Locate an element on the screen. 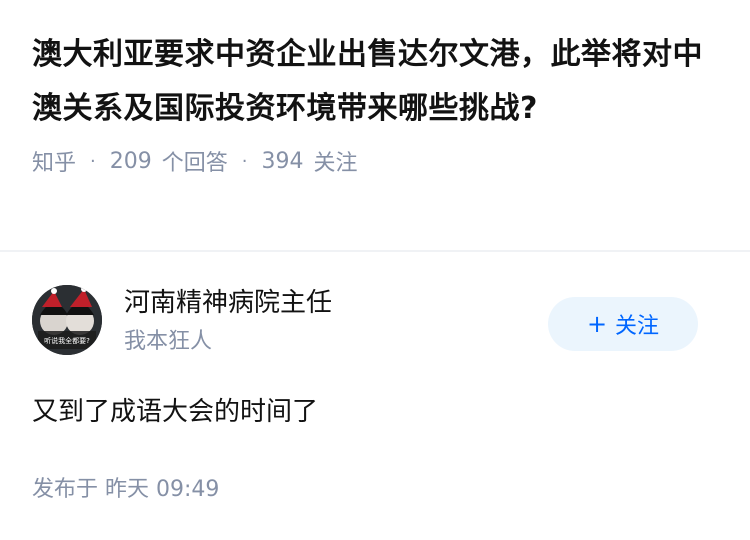 This screenshot has height=540, width=750. avatar-caption: 听说我全都要? is located at coordinates (67, 340).